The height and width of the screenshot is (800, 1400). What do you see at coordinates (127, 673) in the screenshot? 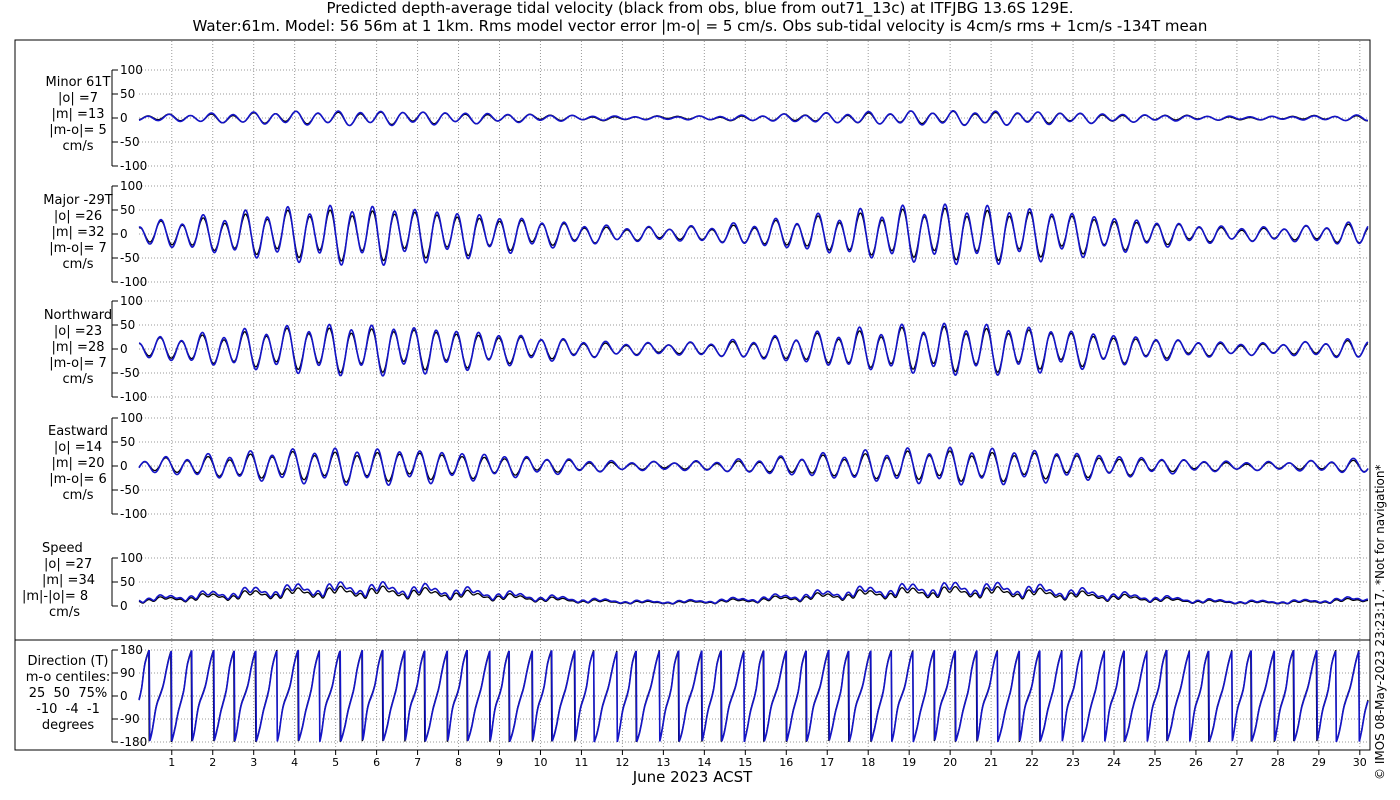
I see `y-tick-label-90: 90` at bounding box center [127, 673].